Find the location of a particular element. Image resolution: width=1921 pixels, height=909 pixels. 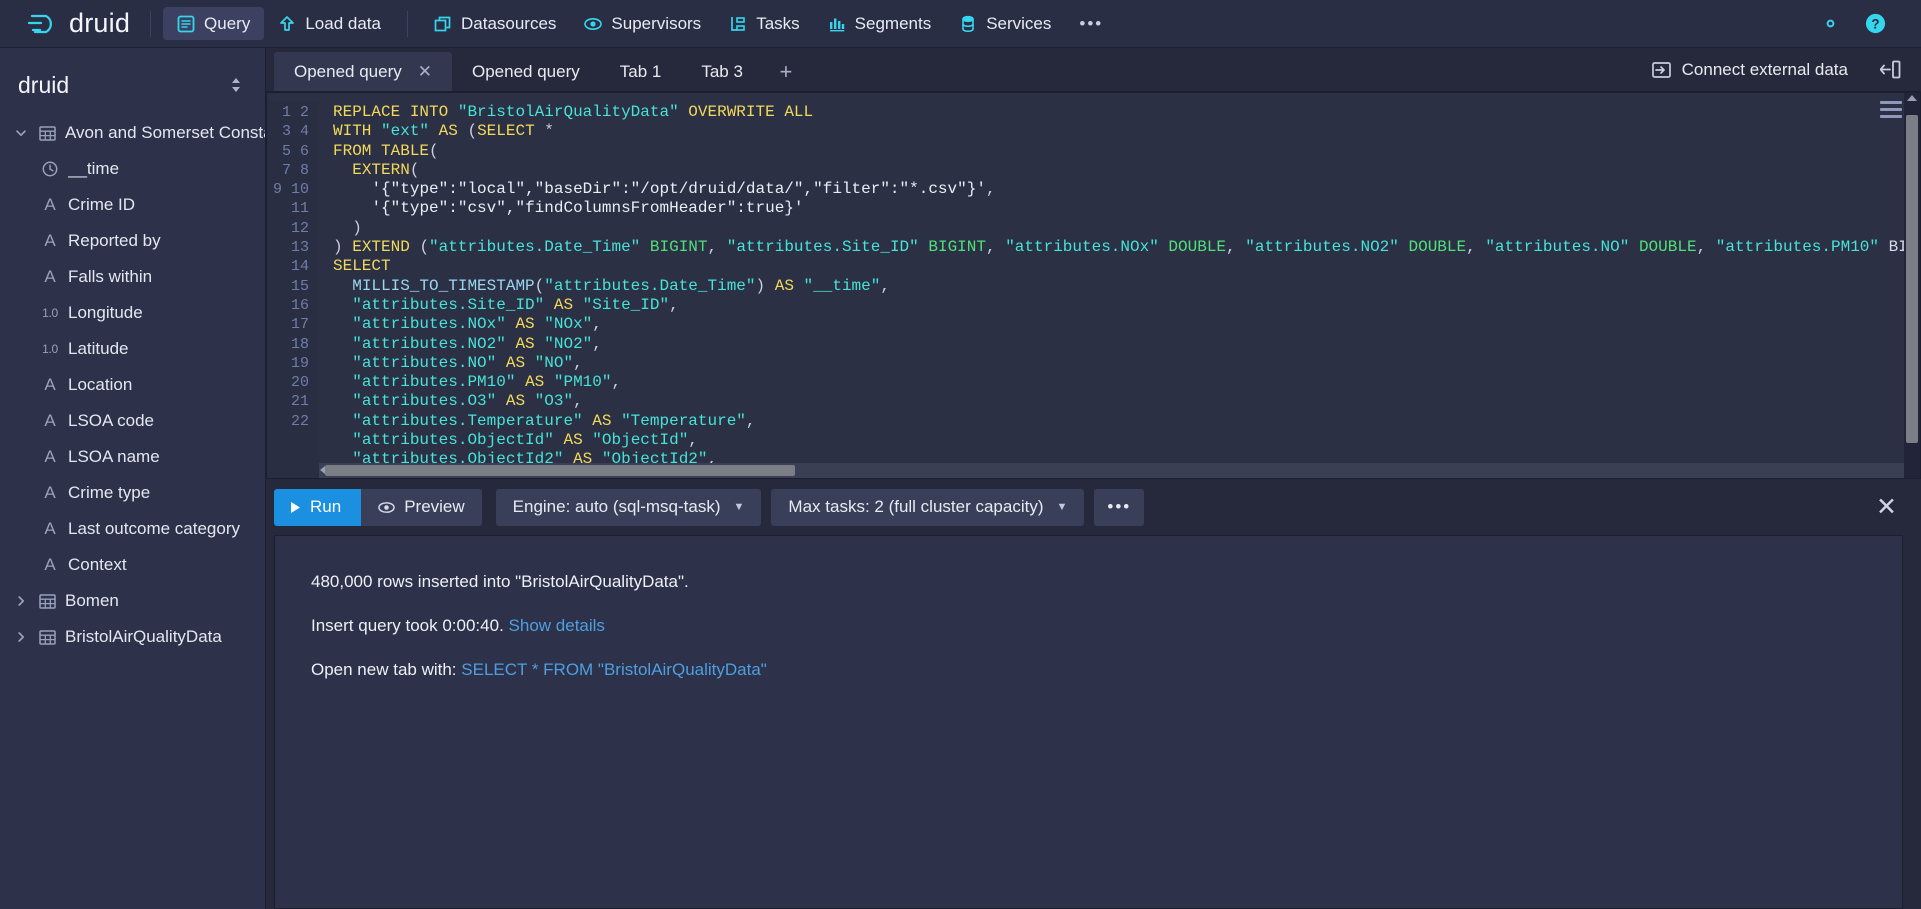

chevron-down-icon is located at coordinates (20, 133).